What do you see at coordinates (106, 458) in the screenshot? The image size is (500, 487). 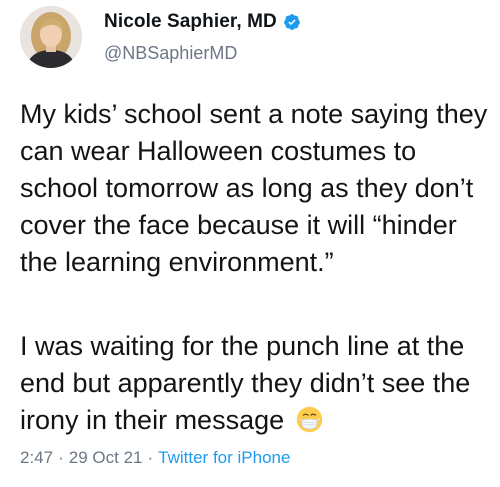 I see `tweet-date: 29 Oct 21` at bounding box center [106, 458].